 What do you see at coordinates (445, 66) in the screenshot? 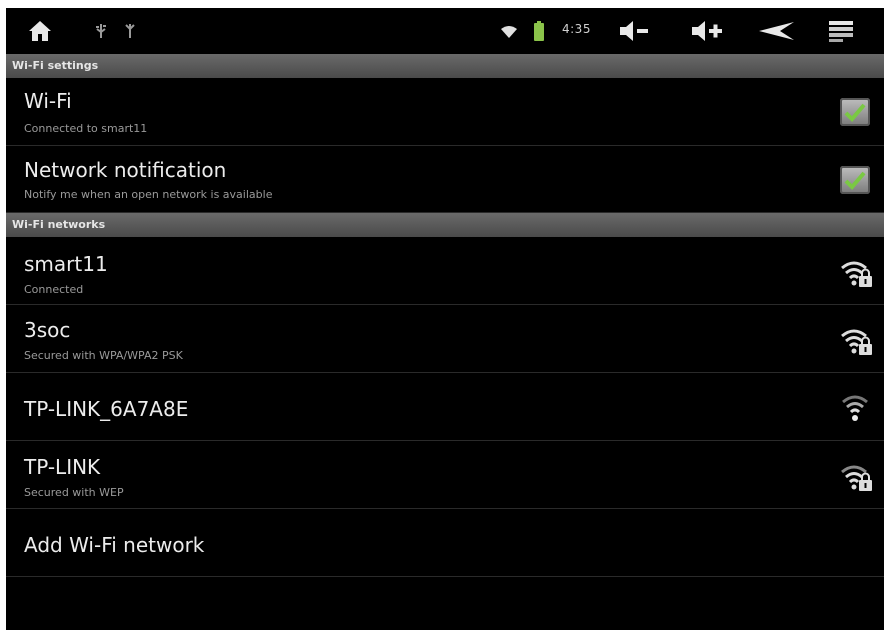
I see `section-header-wifi-settings: Wi-Fi settings` at bounding box center [445, 66].